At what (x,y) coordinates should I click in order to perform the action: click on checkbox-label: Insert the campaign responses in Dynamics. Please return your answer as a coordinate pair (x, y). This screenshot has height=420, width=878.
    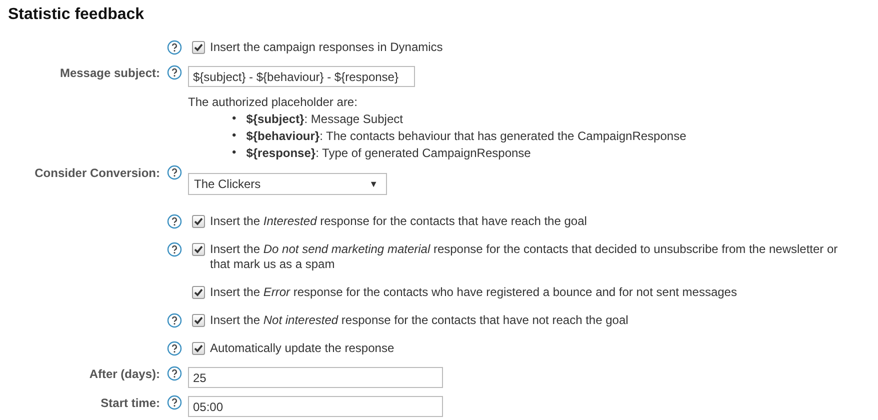
    Looking at the image, I should click on (326, 47).